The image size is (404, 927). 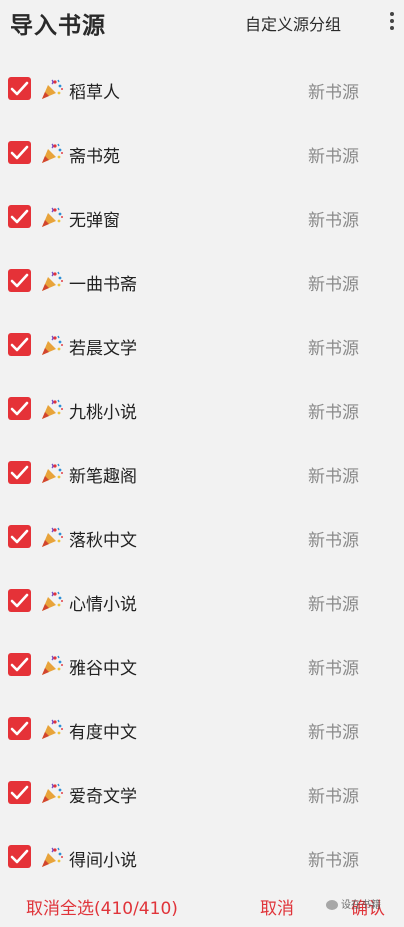 What do you see at coordinates (202, 216) in the screenshot?
I see `list-item: 无弹窗 新书源` at bounding box center [202, 216].